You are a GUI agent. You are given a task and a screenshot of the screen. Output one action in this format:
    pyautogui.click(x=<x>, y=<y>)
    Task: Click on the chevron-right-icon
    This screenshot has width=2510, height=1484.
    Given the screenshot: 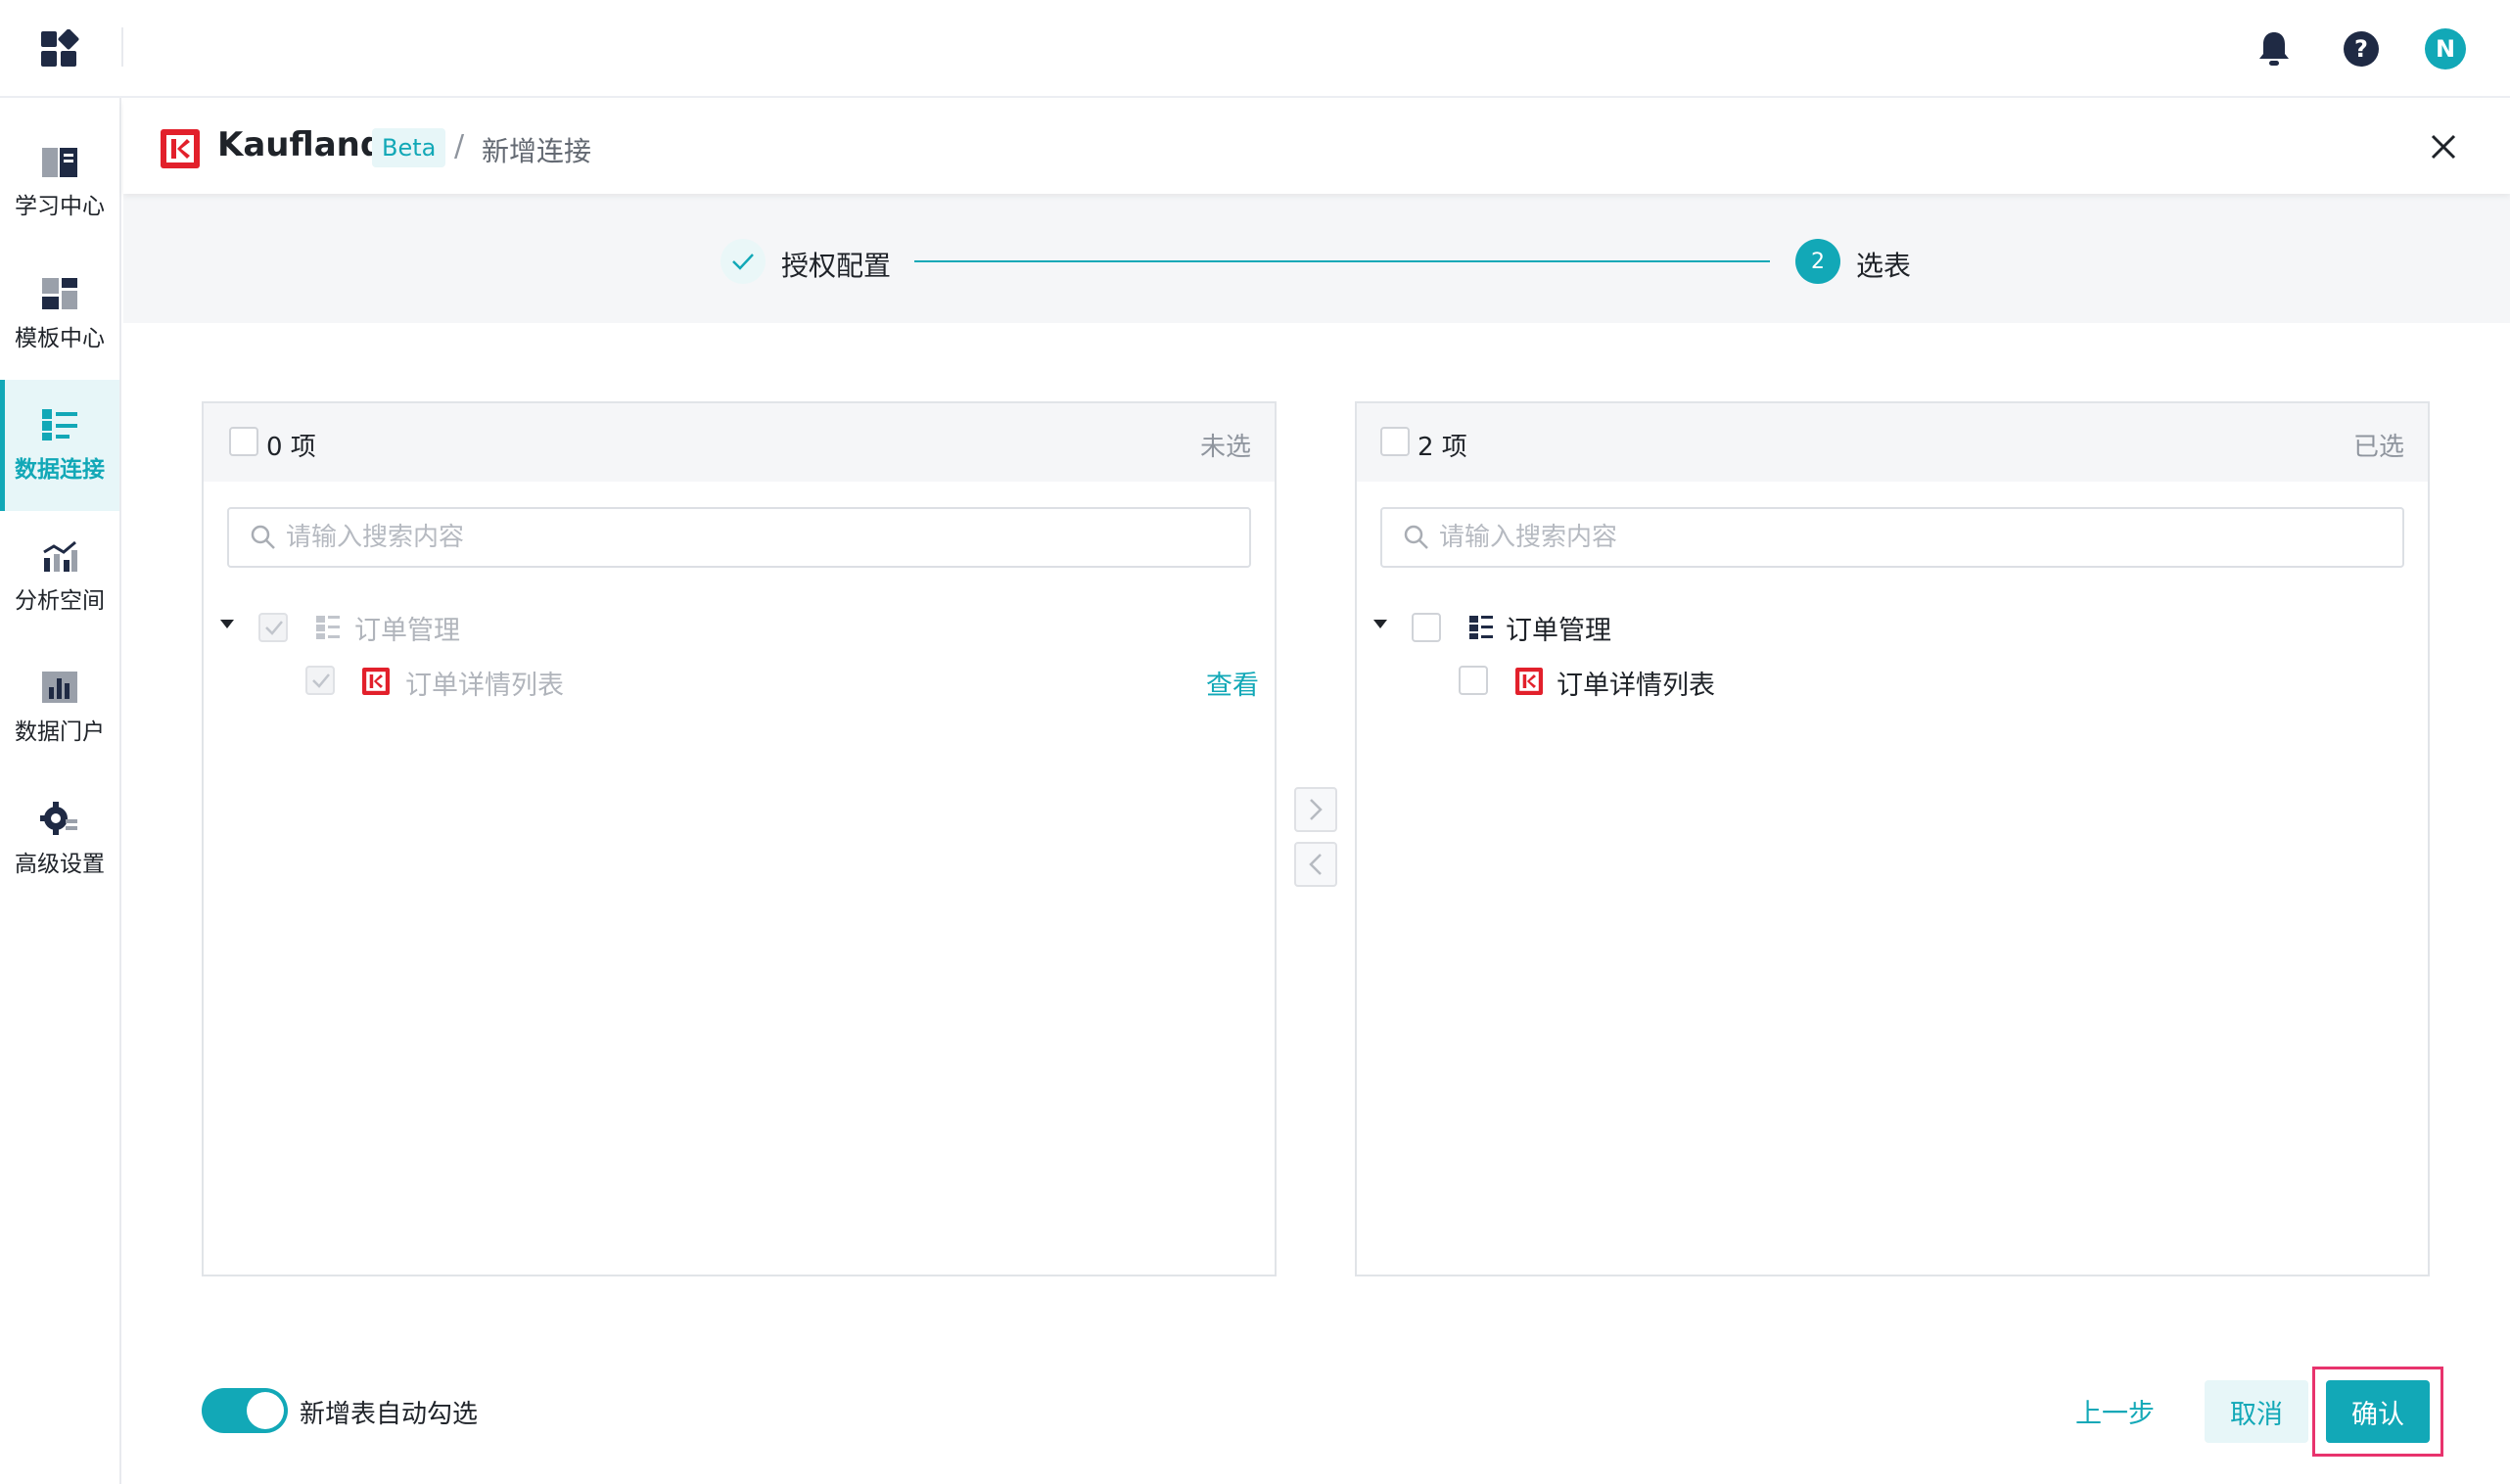 What is the action you would take?
    pyautogui.click(x=1316, y=809)
    